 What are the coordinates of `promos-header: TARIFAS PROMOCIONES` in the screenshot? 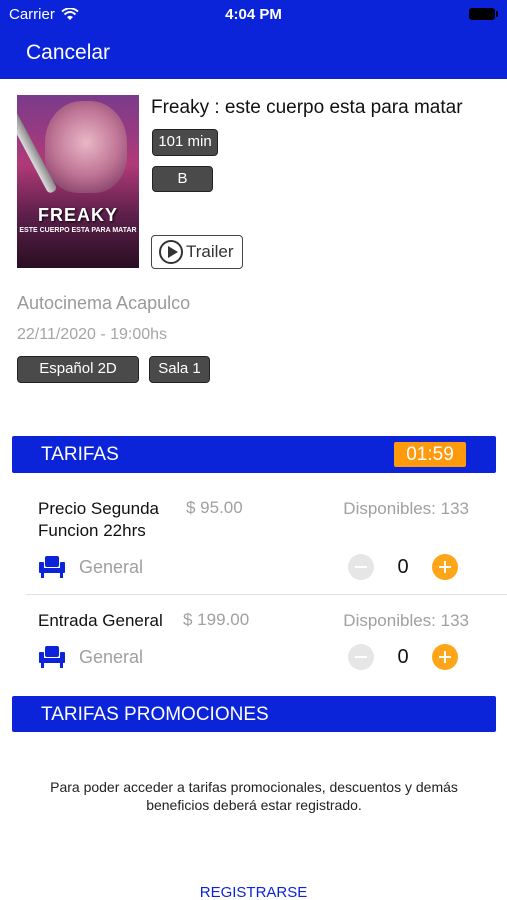 It's located at (254, 714).